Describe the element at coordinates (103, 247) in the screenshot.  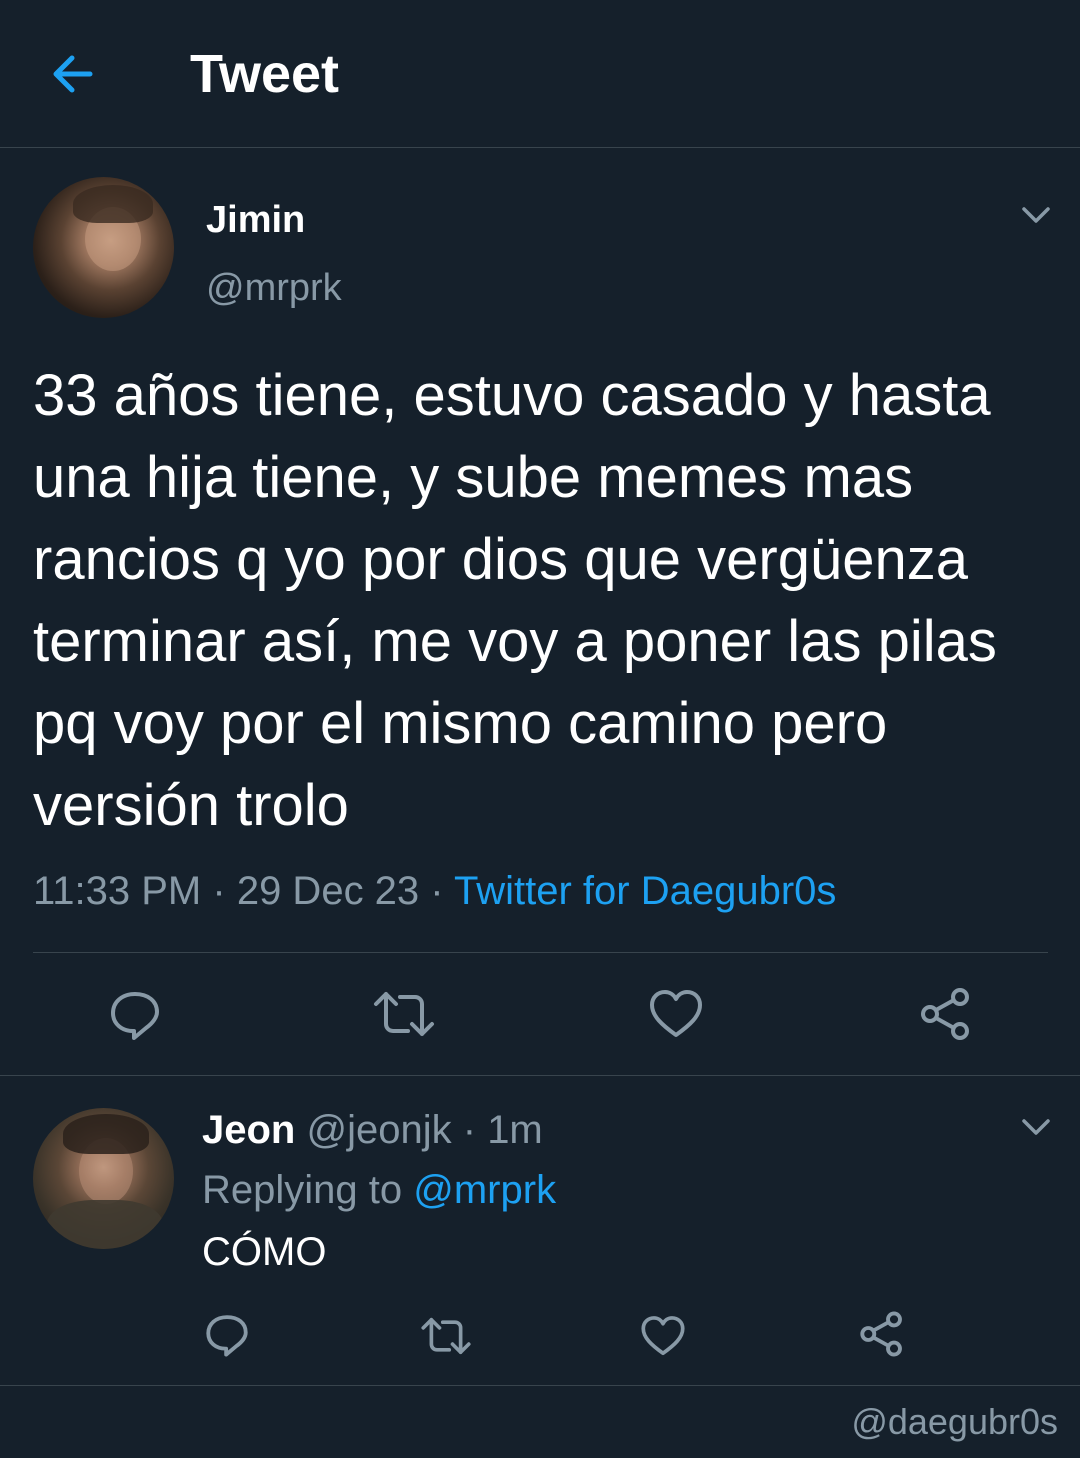
I see `author-avatar` at that location.